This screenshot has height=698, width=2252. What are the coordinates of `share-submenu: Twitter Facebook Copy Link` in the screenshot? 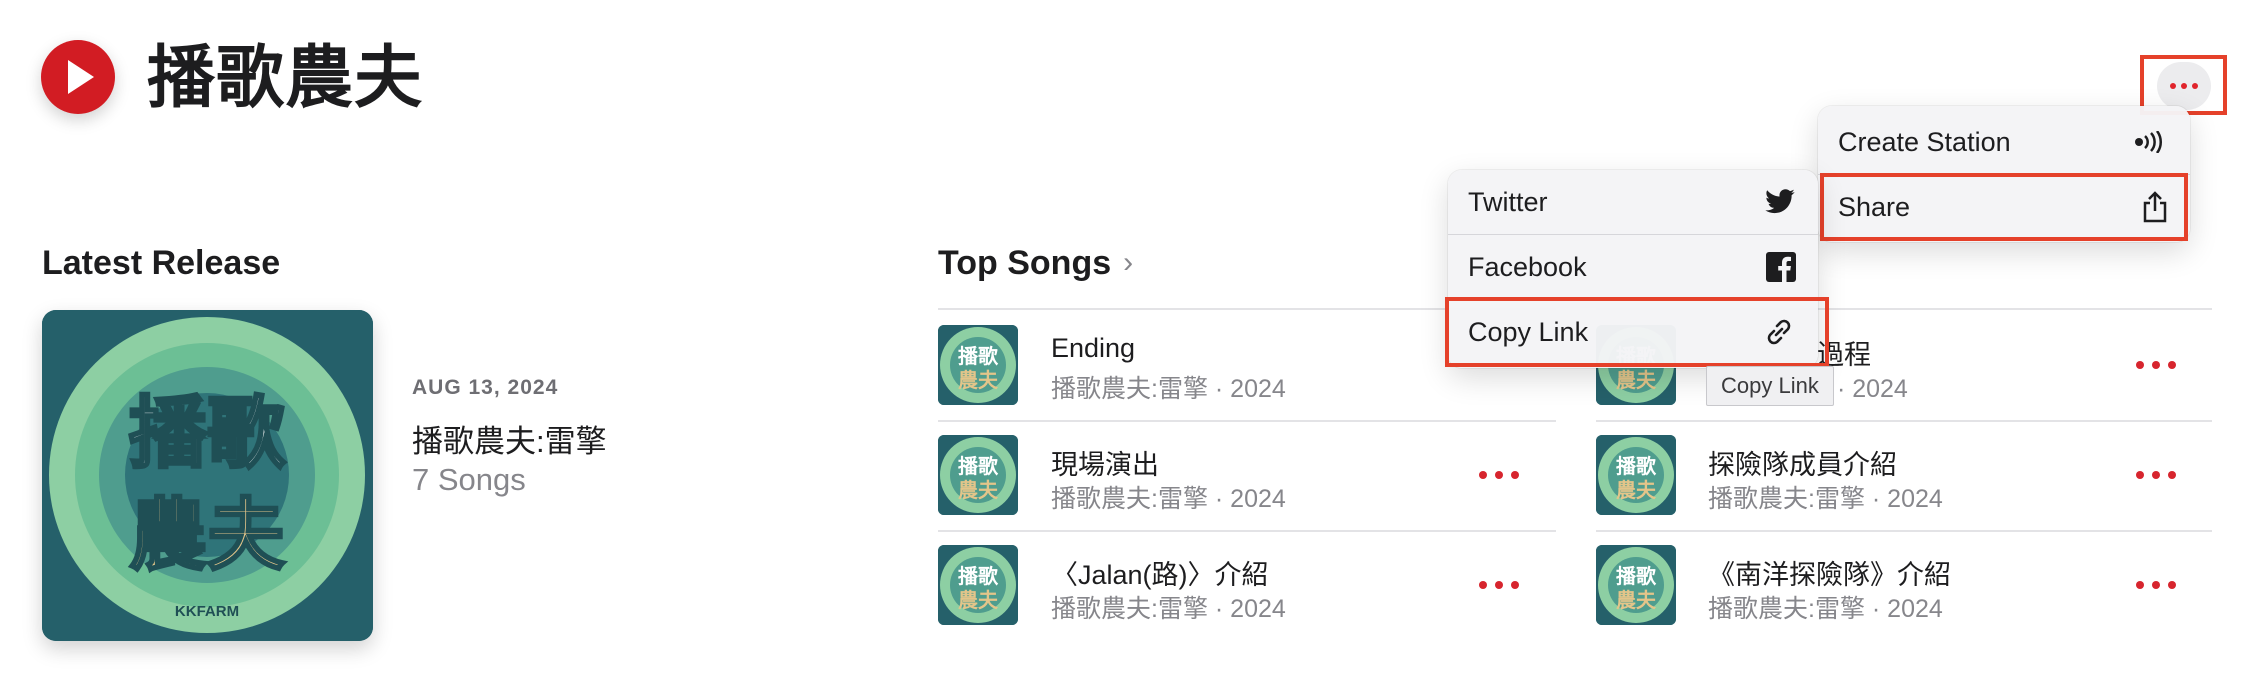 It's located at (1633, 269).